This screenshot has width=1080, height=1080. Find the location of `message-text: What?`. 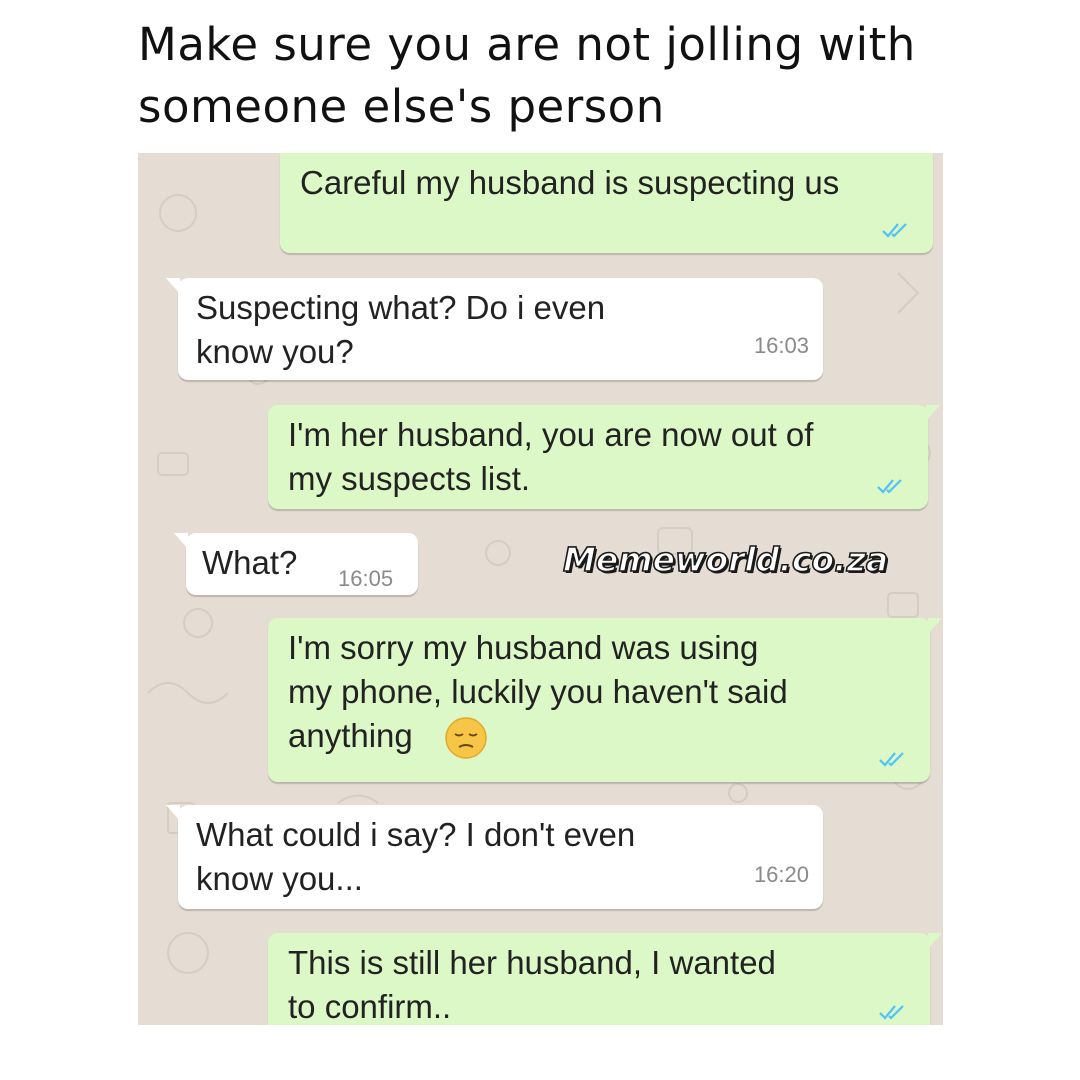

message-text: What? is located at coordinates (250, 562).